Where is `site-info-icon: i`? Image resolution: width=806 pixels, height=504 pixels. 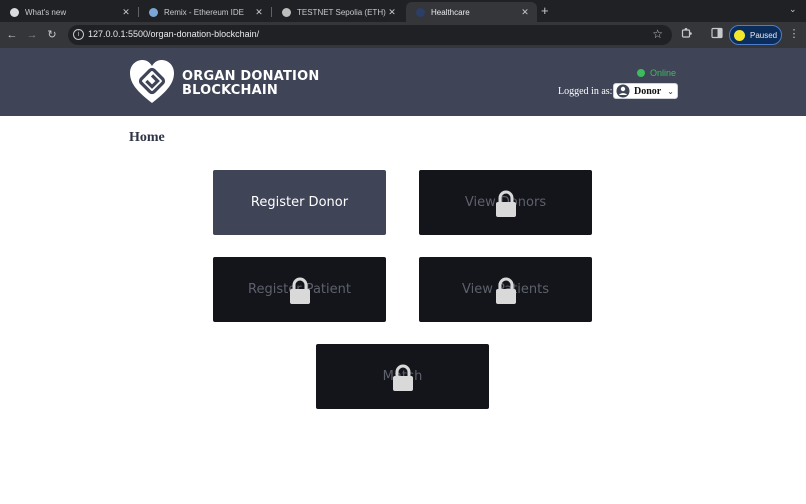 site-info-icon: i is located at coordinates (78, 34).